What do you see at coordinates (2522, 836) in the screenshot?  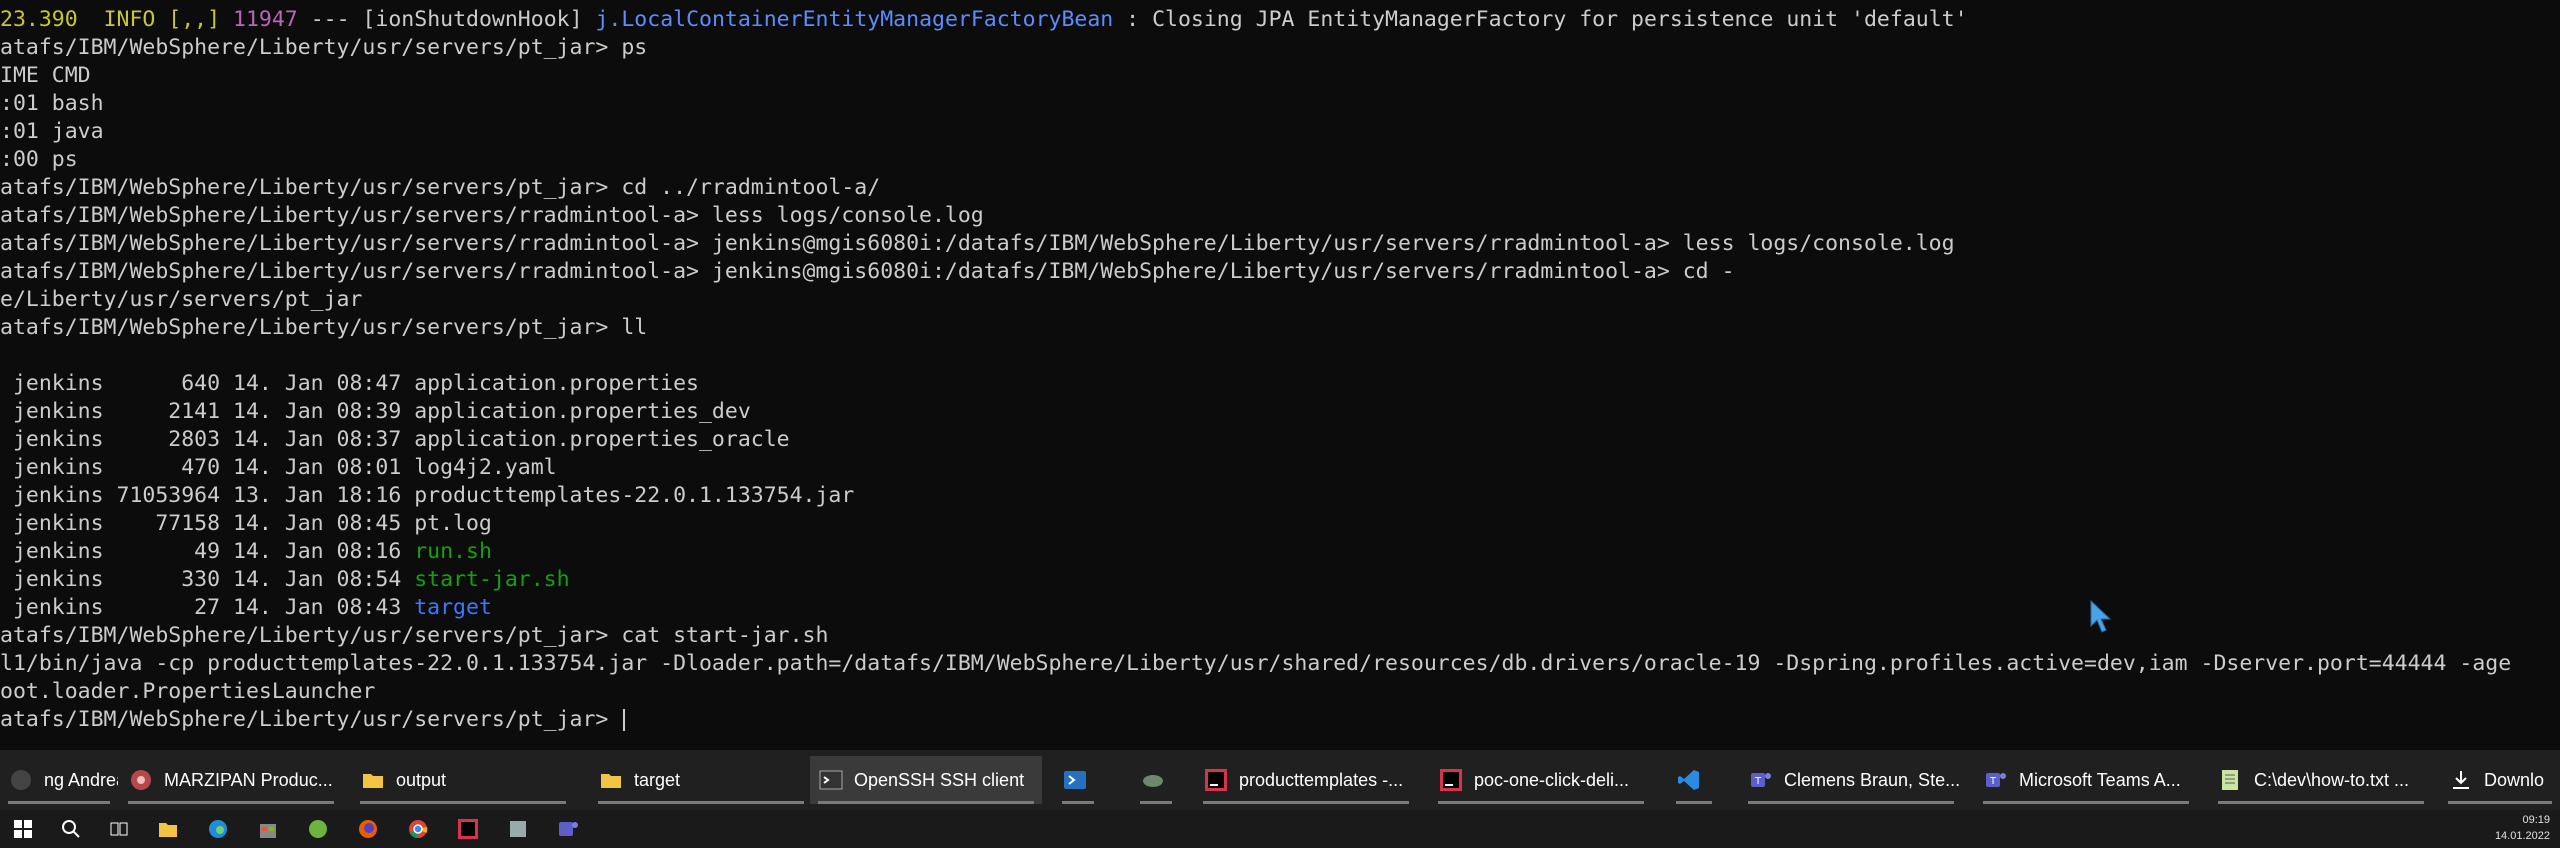 I see `clock-date: 14.01.2022` at bounding box center [2522, 836].